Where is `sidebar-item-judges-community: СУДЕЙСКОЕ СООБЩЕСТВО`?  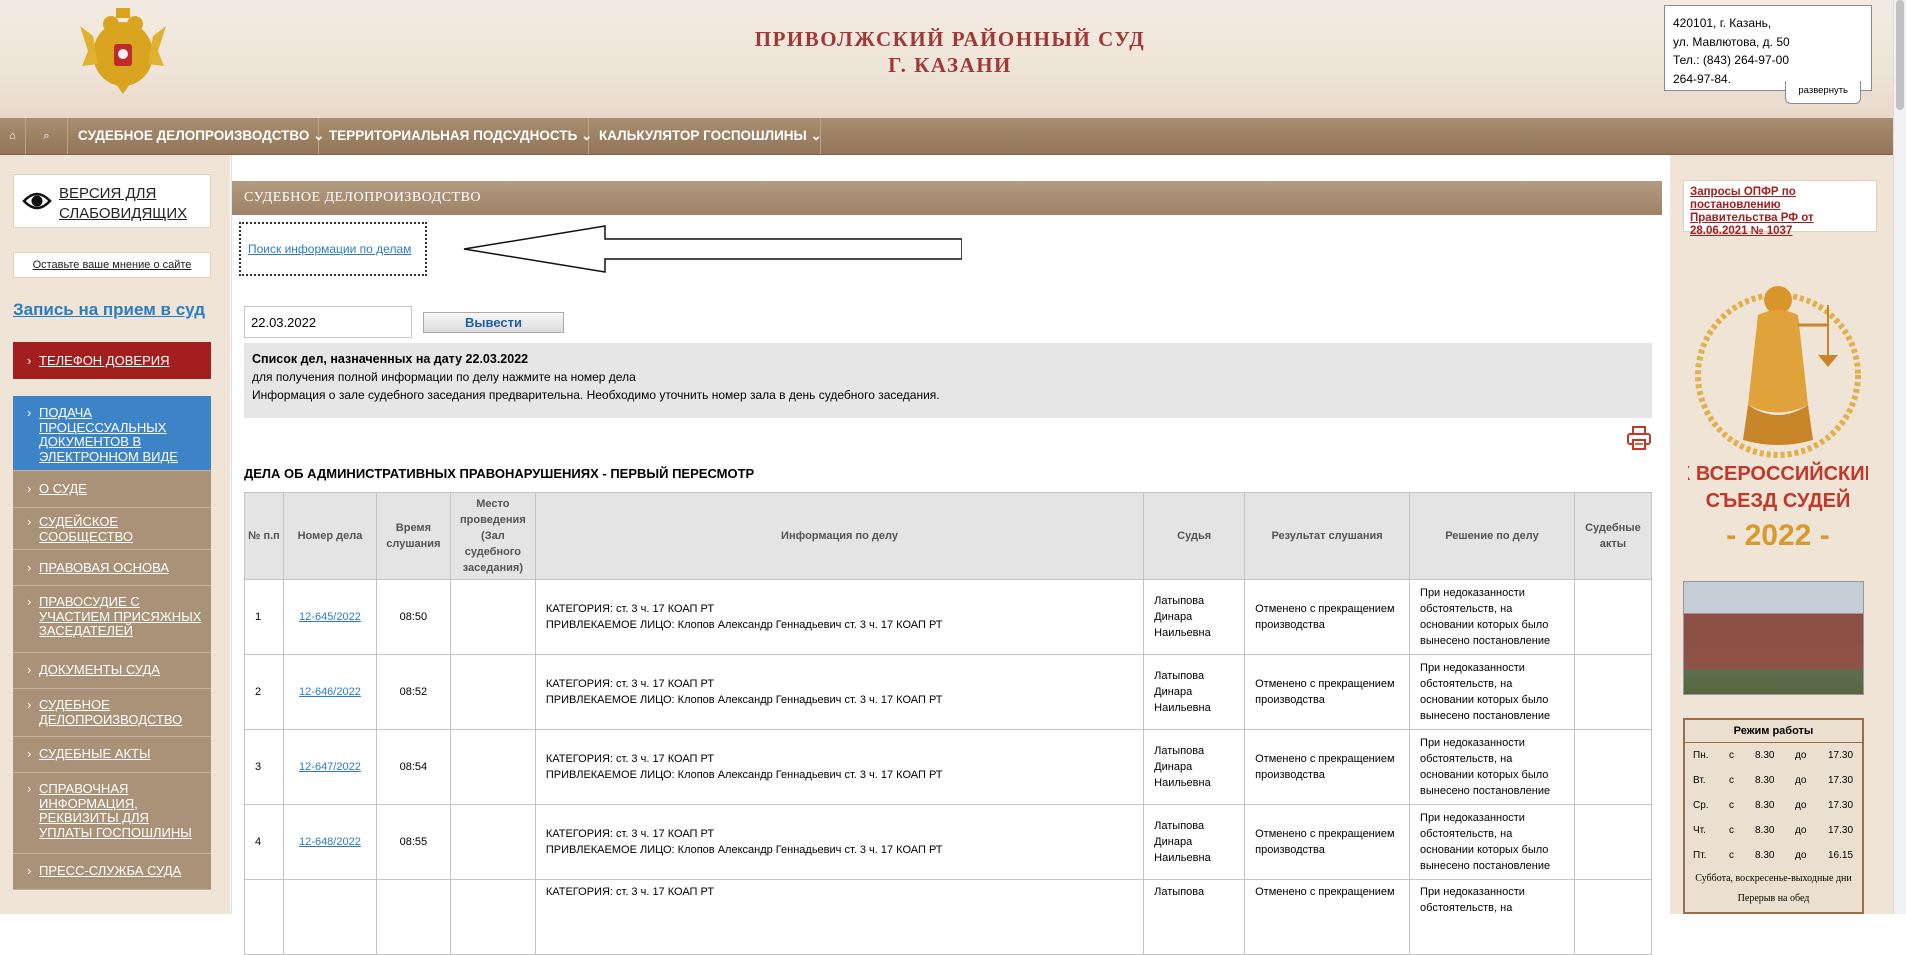 sidebar-item-judges-community: СУДЕЙСКОЕ СООБЩЕСТВО is located at coordinates (112, 529).